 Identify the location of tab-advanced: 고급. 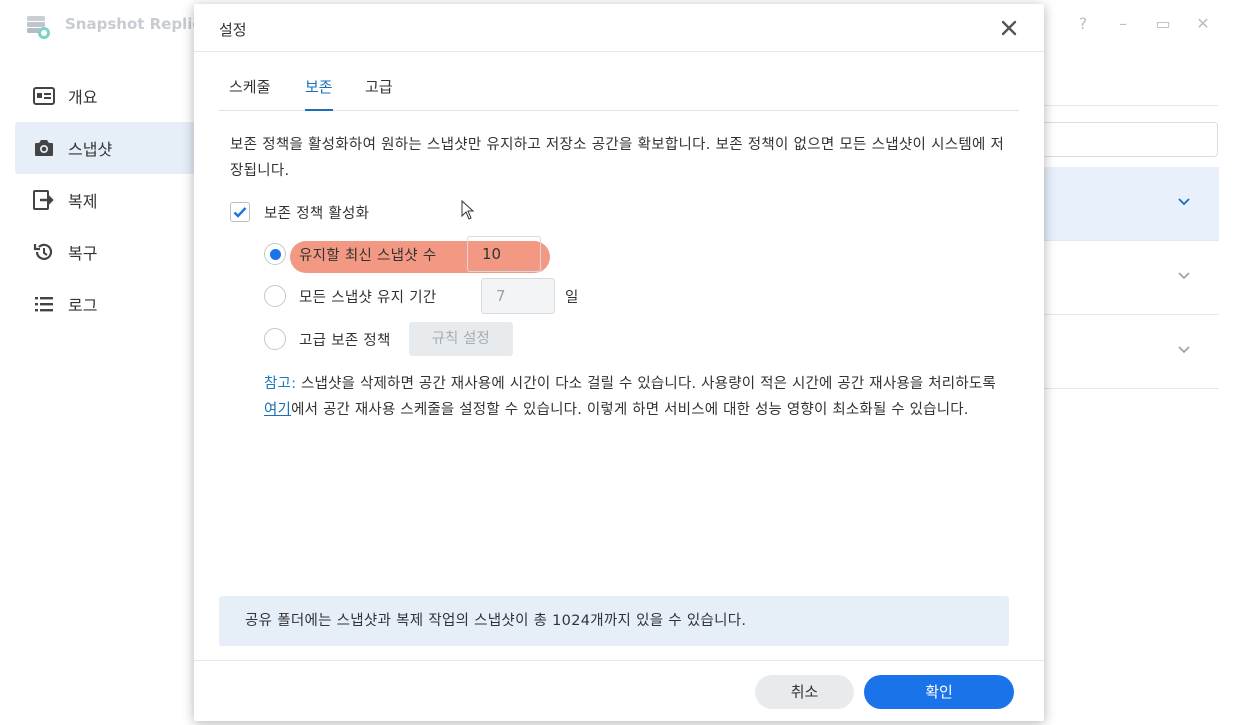
(379, 93).